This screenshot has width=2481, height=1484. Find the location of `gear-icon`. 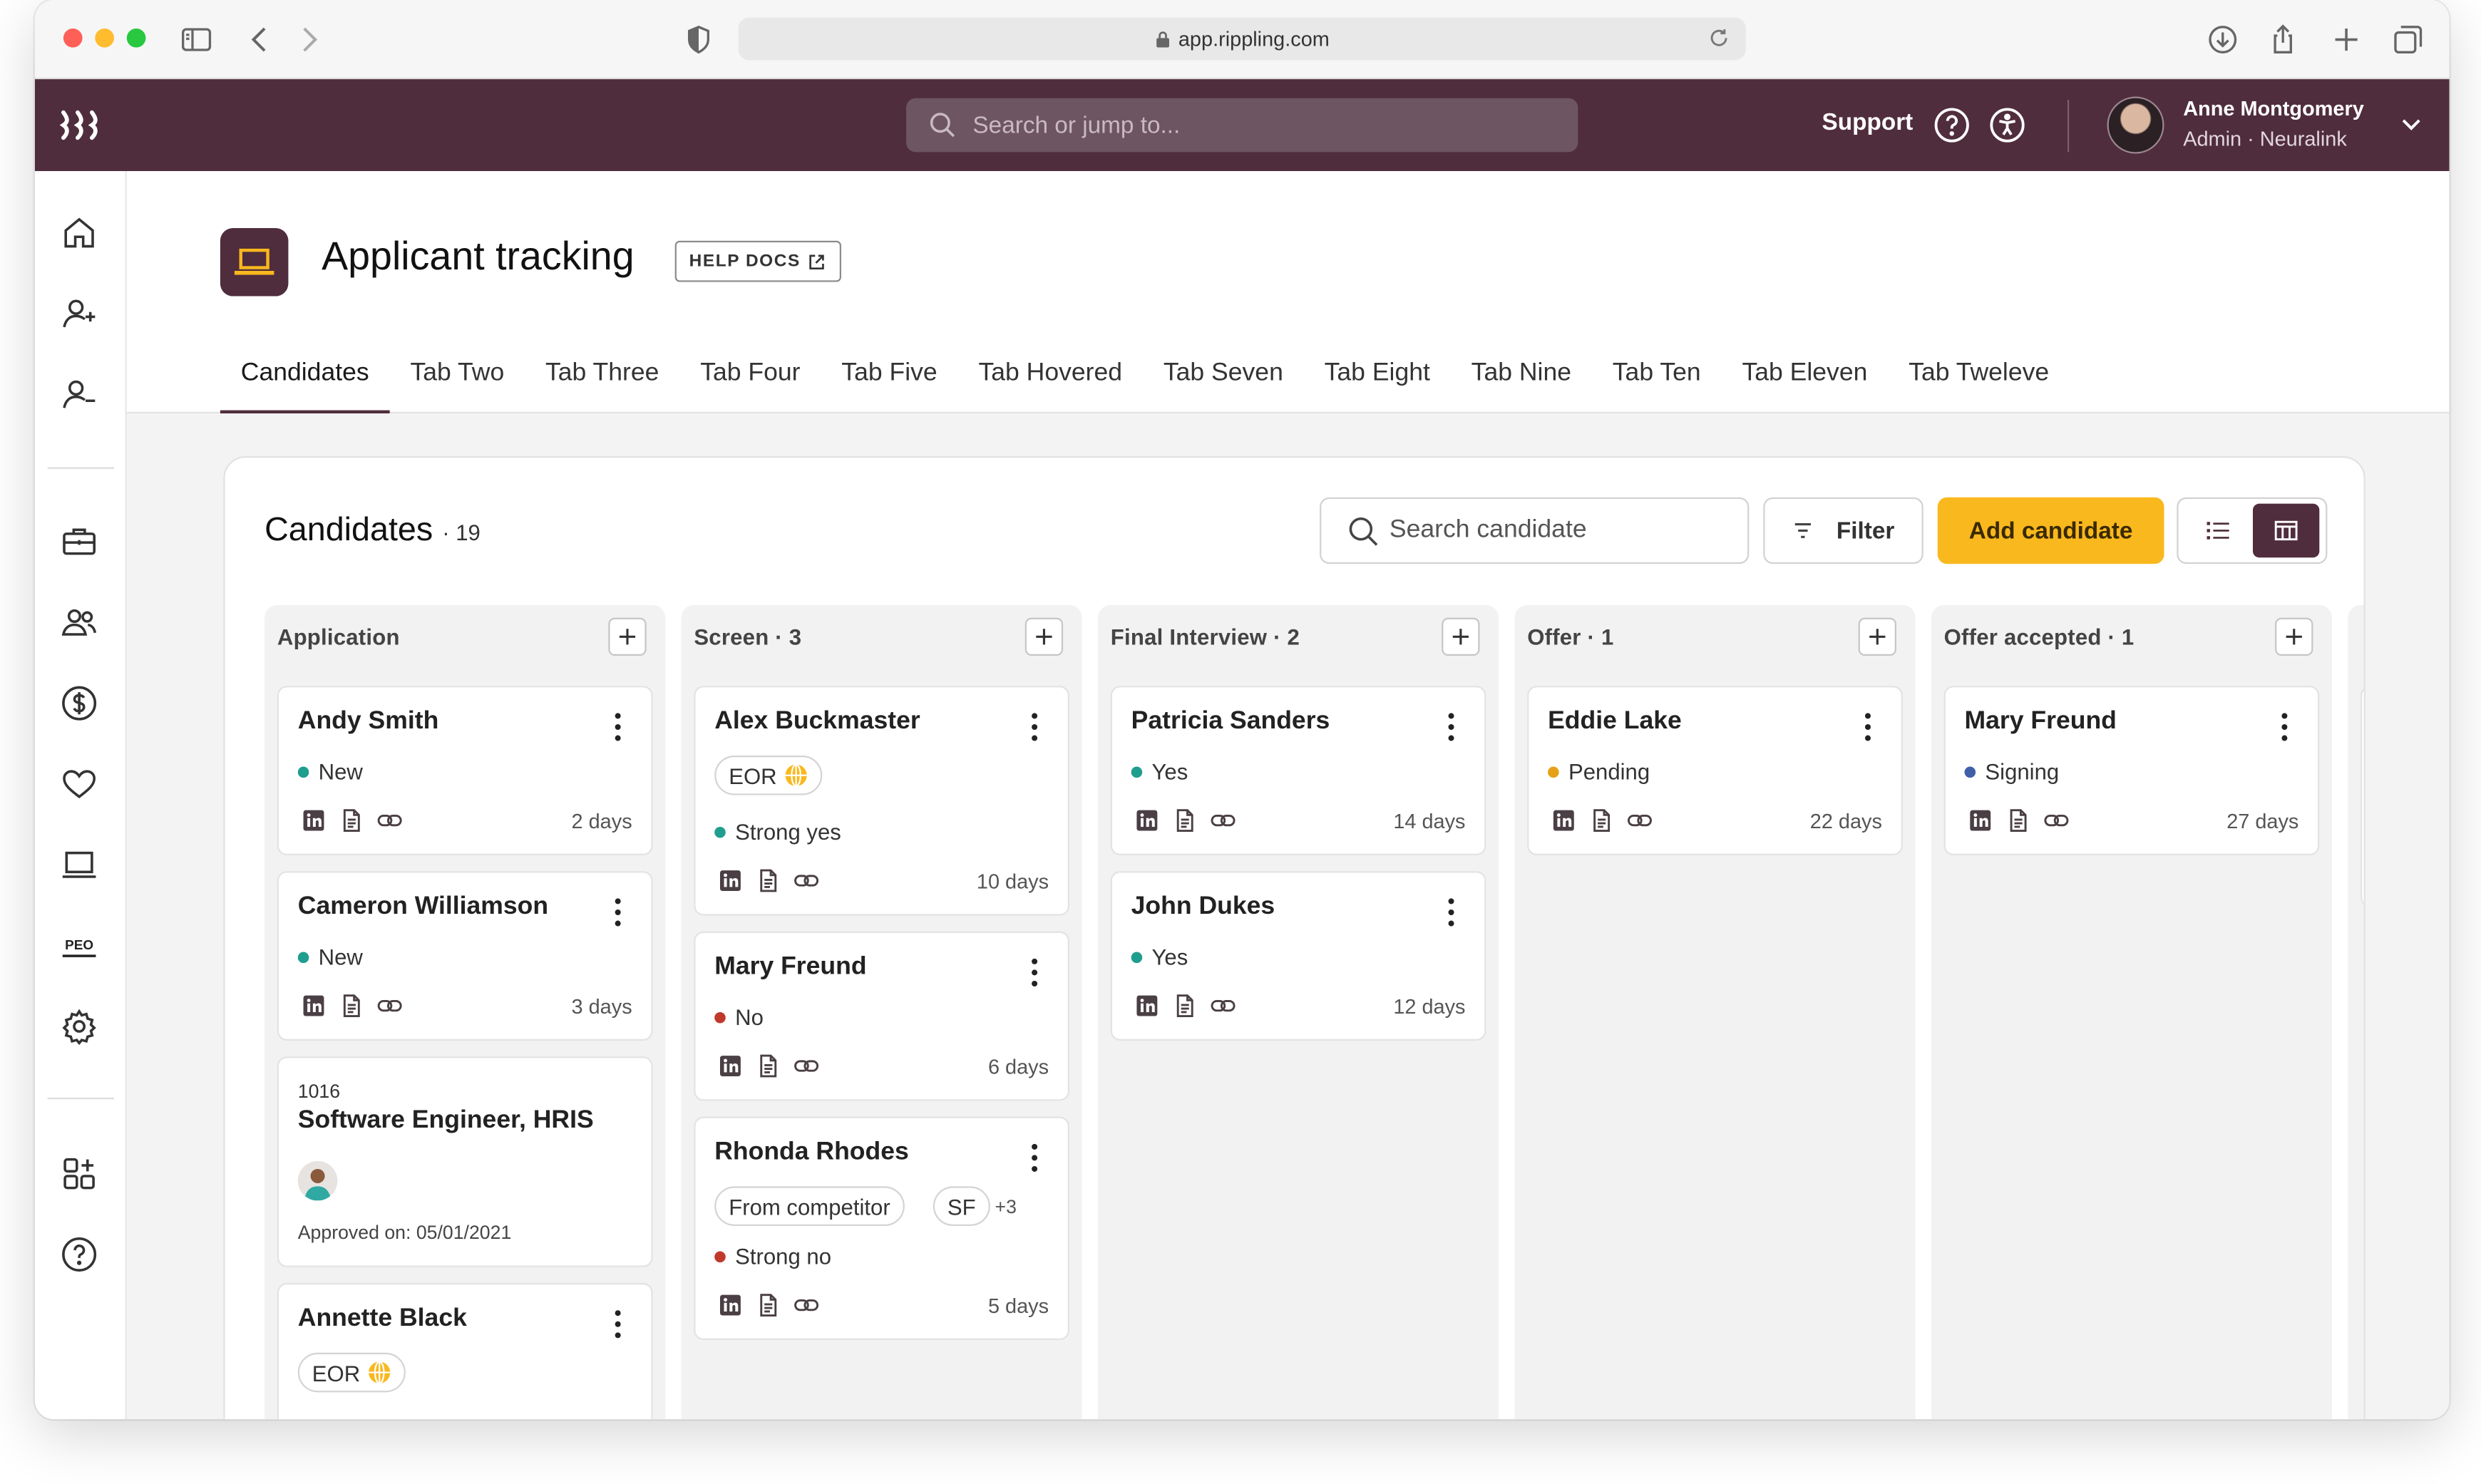

gear-icon is located at coordinates (79, 1026).